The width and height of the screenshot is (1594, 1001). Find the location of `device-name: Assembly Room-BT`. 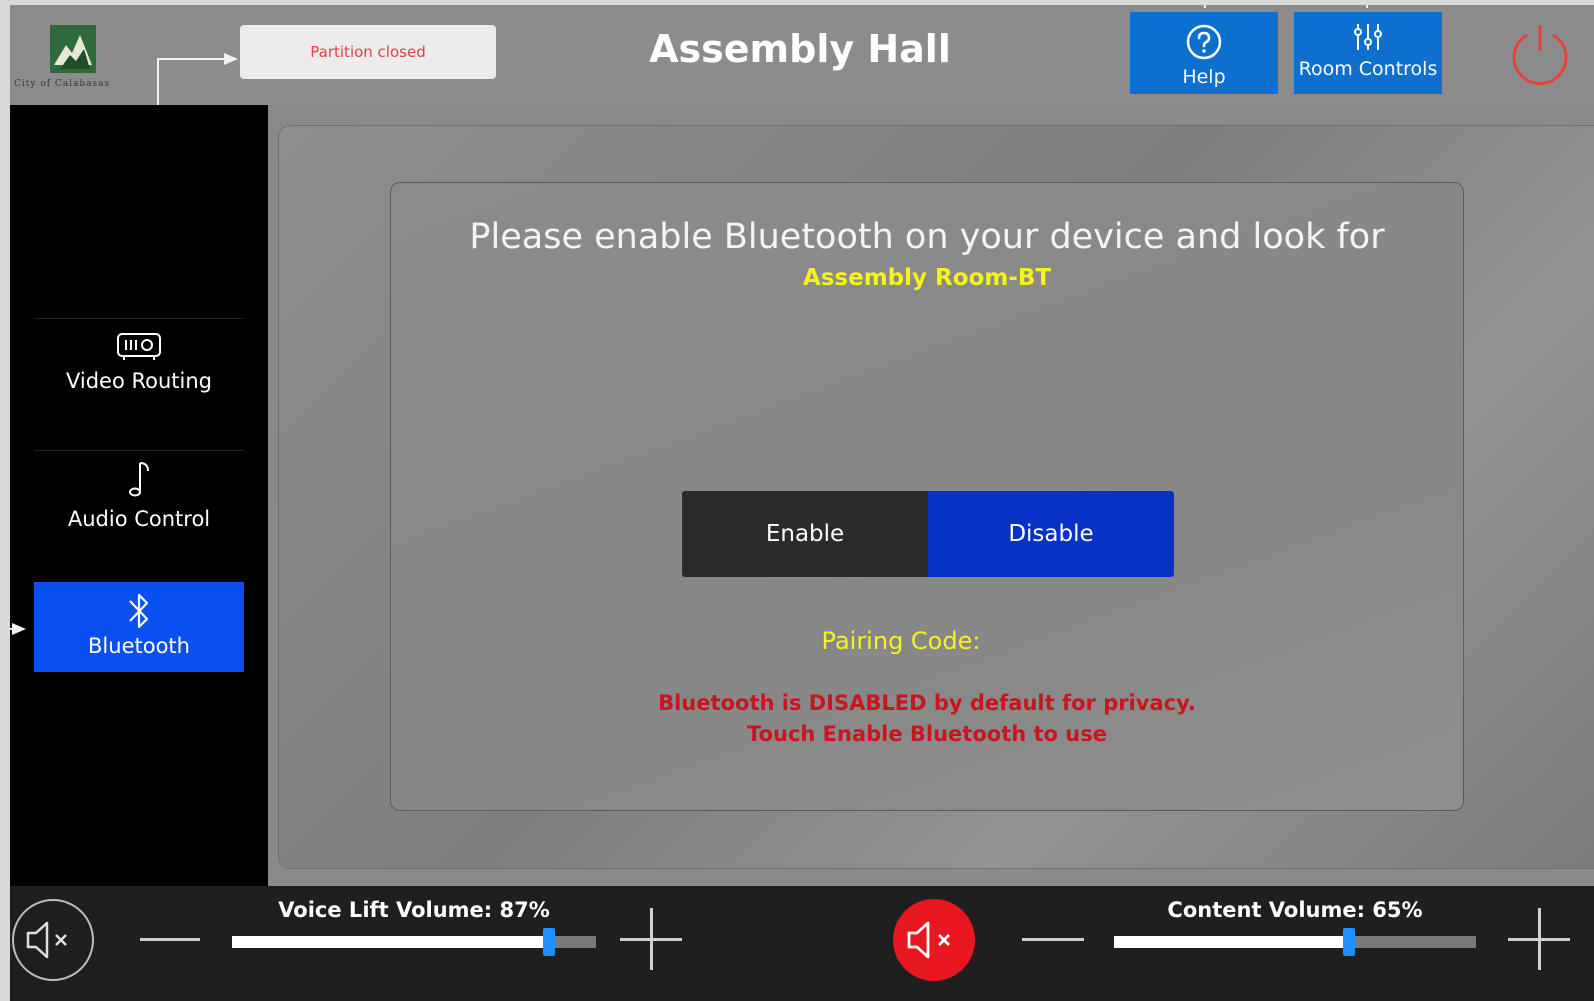

device-name: Assembly Room-BT is located at coordinates (927, 278).